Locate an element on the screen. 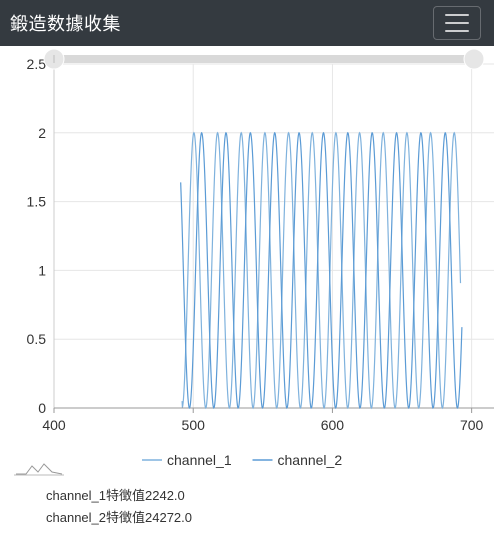  y-tick-label: 2.5 is located at coordinates (37, 64).